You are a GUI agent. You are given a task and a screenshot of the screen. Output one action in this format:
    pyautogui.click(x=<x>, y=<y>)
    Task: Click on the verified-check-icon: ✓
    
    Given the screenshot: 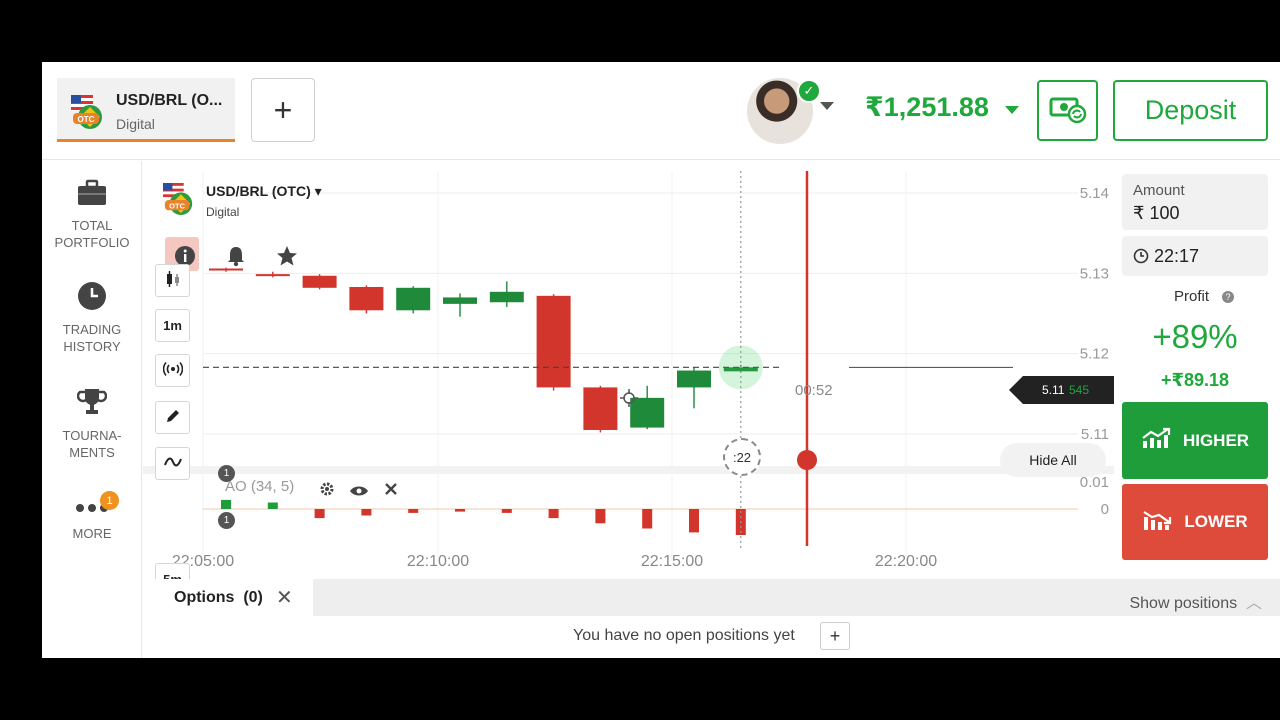 What is the action you would take?
    pyautogui.click(x=809, y=91)
    